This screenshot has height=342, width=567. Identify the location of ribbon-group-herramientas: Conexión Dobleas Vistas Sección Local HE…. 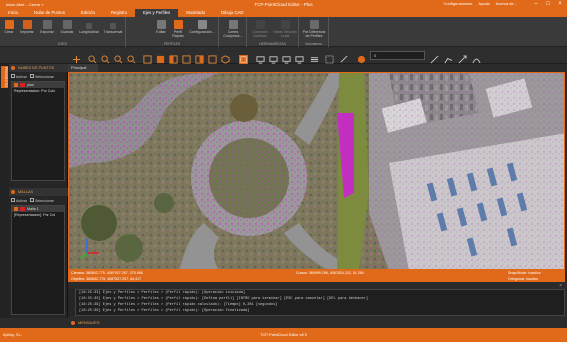
(273, 32).